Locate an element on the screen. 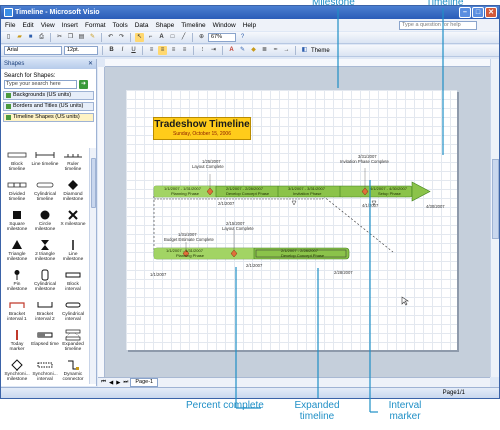 Image resolution: width=500 pixels, height=430 pixels. interval-marker-callout-text: Interval marker is located at coordinates (405, 411).